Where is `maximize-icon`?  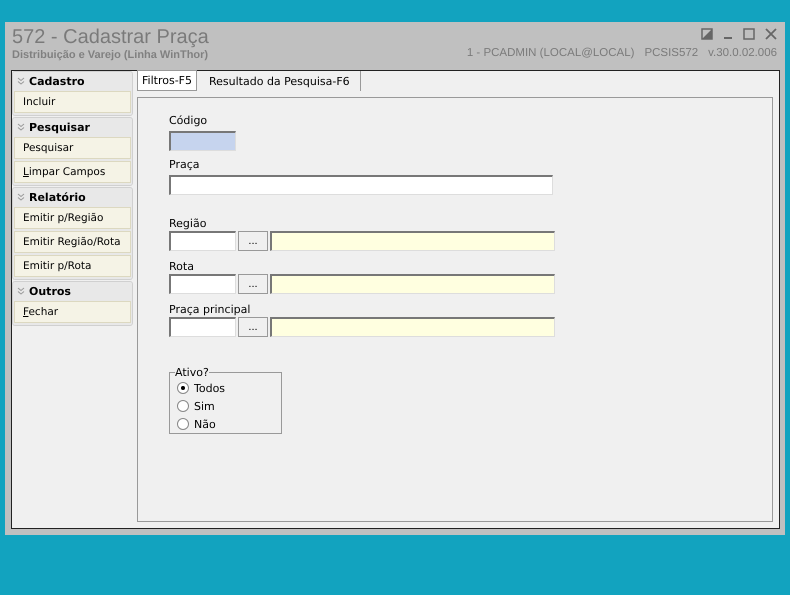
maximize-icon is located at coordinates (749, 34).